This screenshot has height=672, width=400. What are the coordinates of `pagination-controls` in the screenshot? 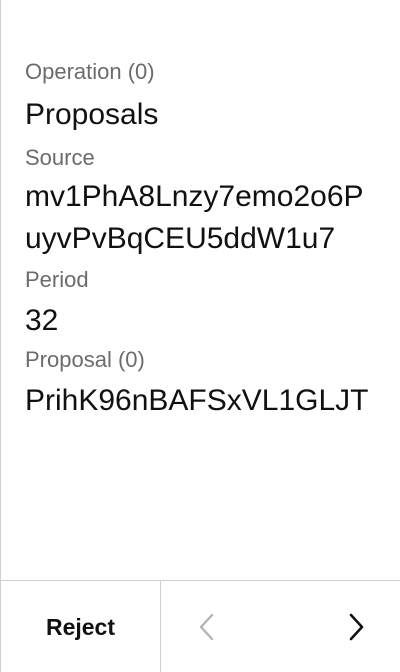 It's located at (280, 626).